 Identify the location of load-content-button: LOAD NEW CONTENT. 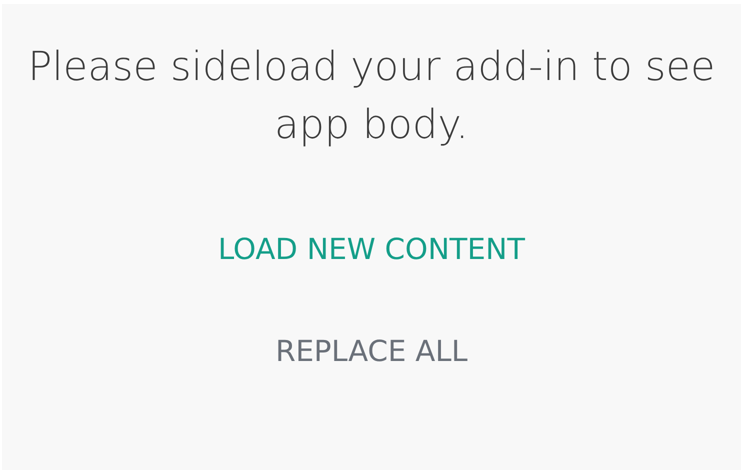
(371, 249).